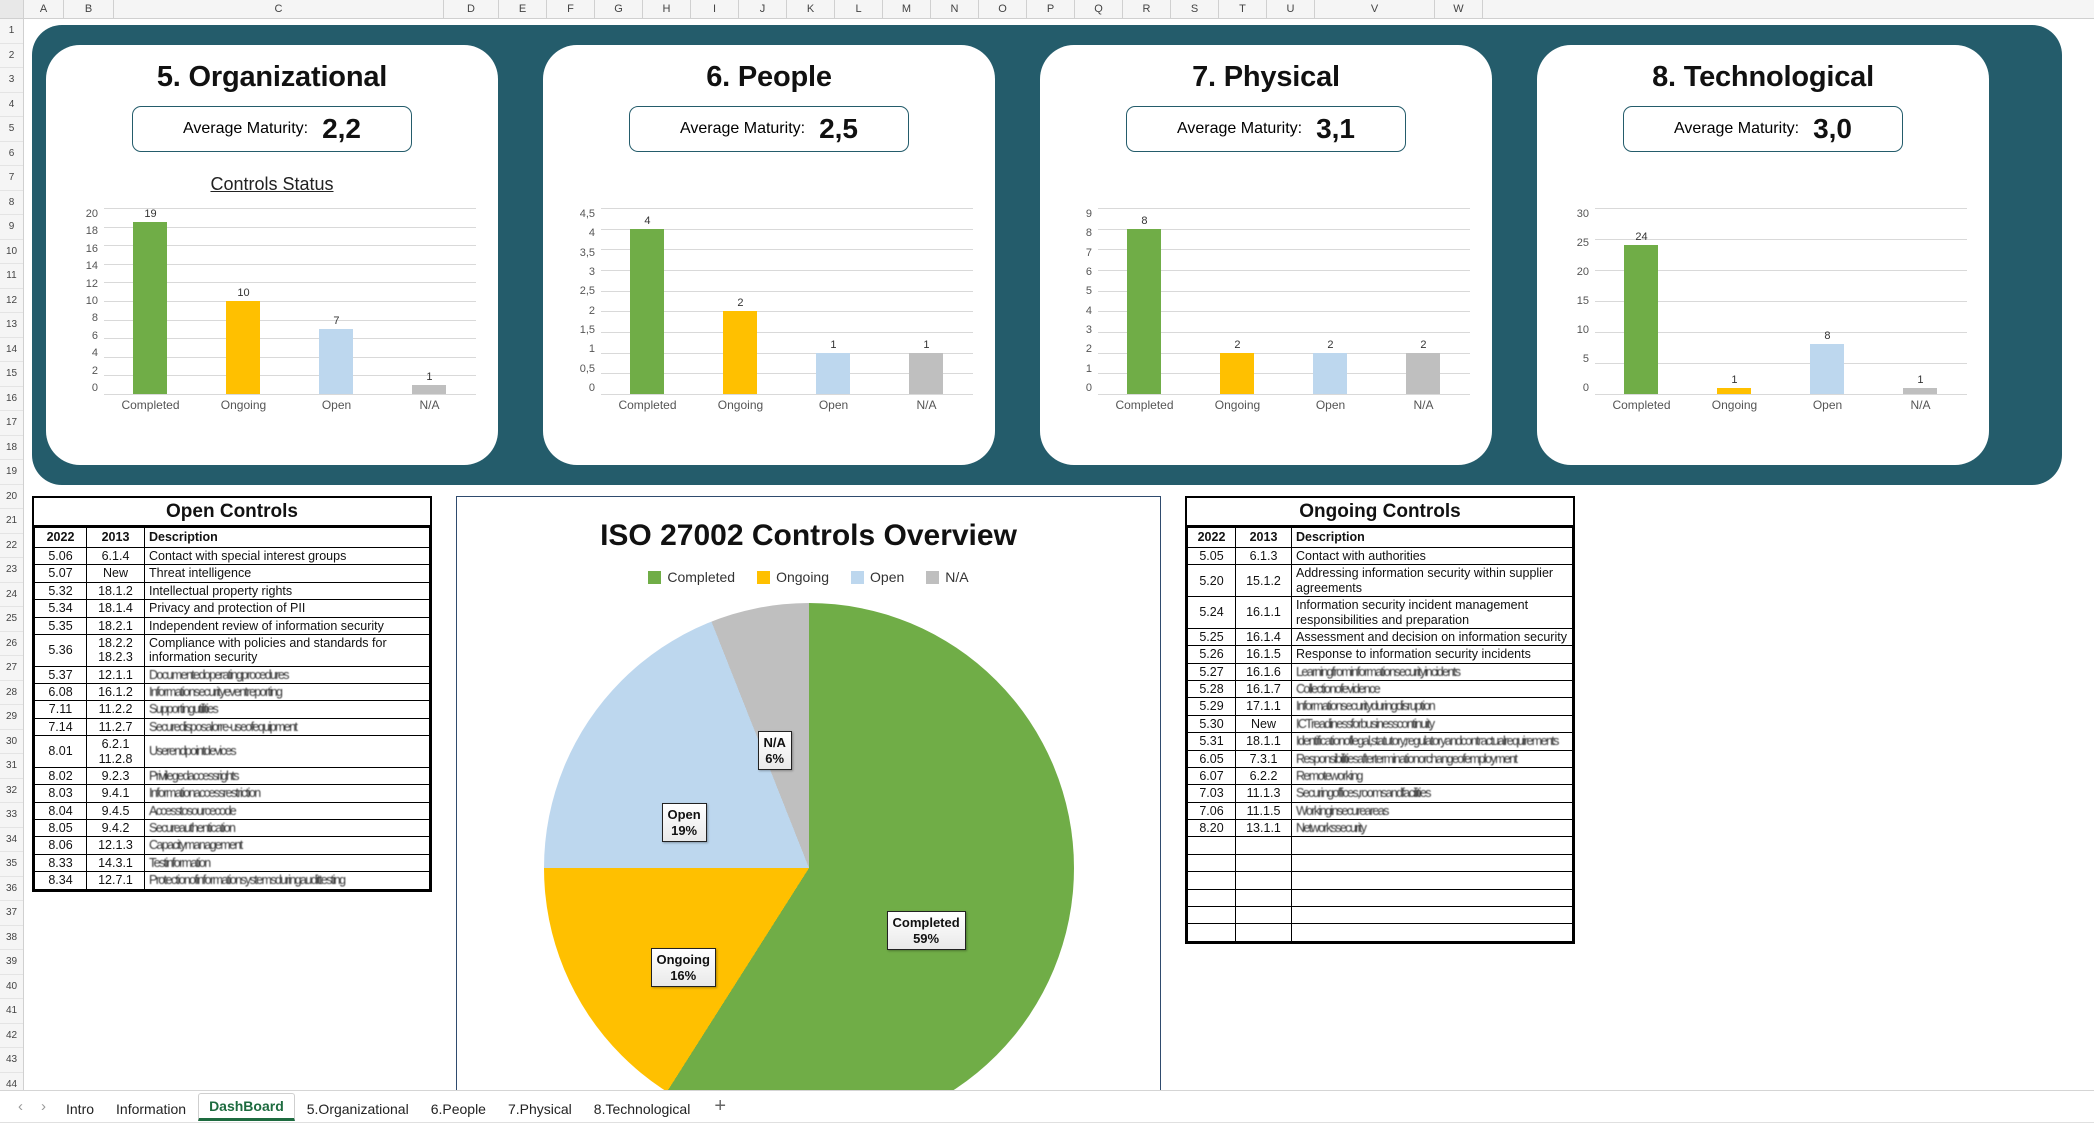  Describe the element at coordinates (232, 845) in the screenshot. I see `table-row: 8.06 12.1.3 Capacity management` at that location.